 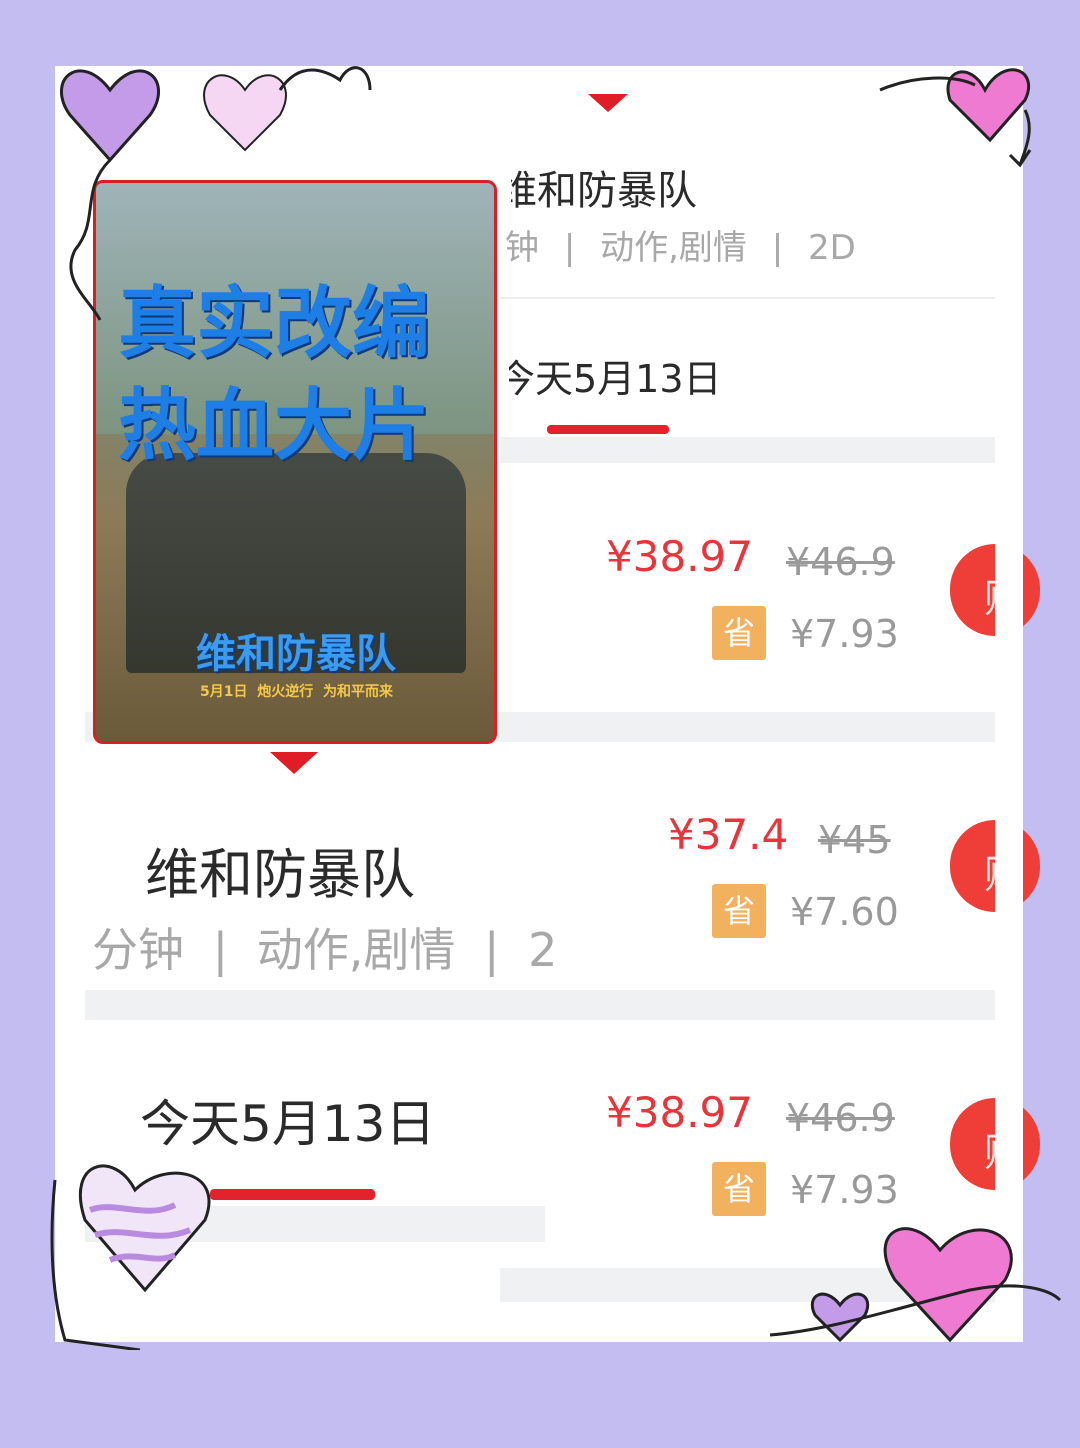 What do you see at coordinates (728, 834) in the screenshot?
I see `showtime-price: ¥37.4` at bounding box center [728, 834].